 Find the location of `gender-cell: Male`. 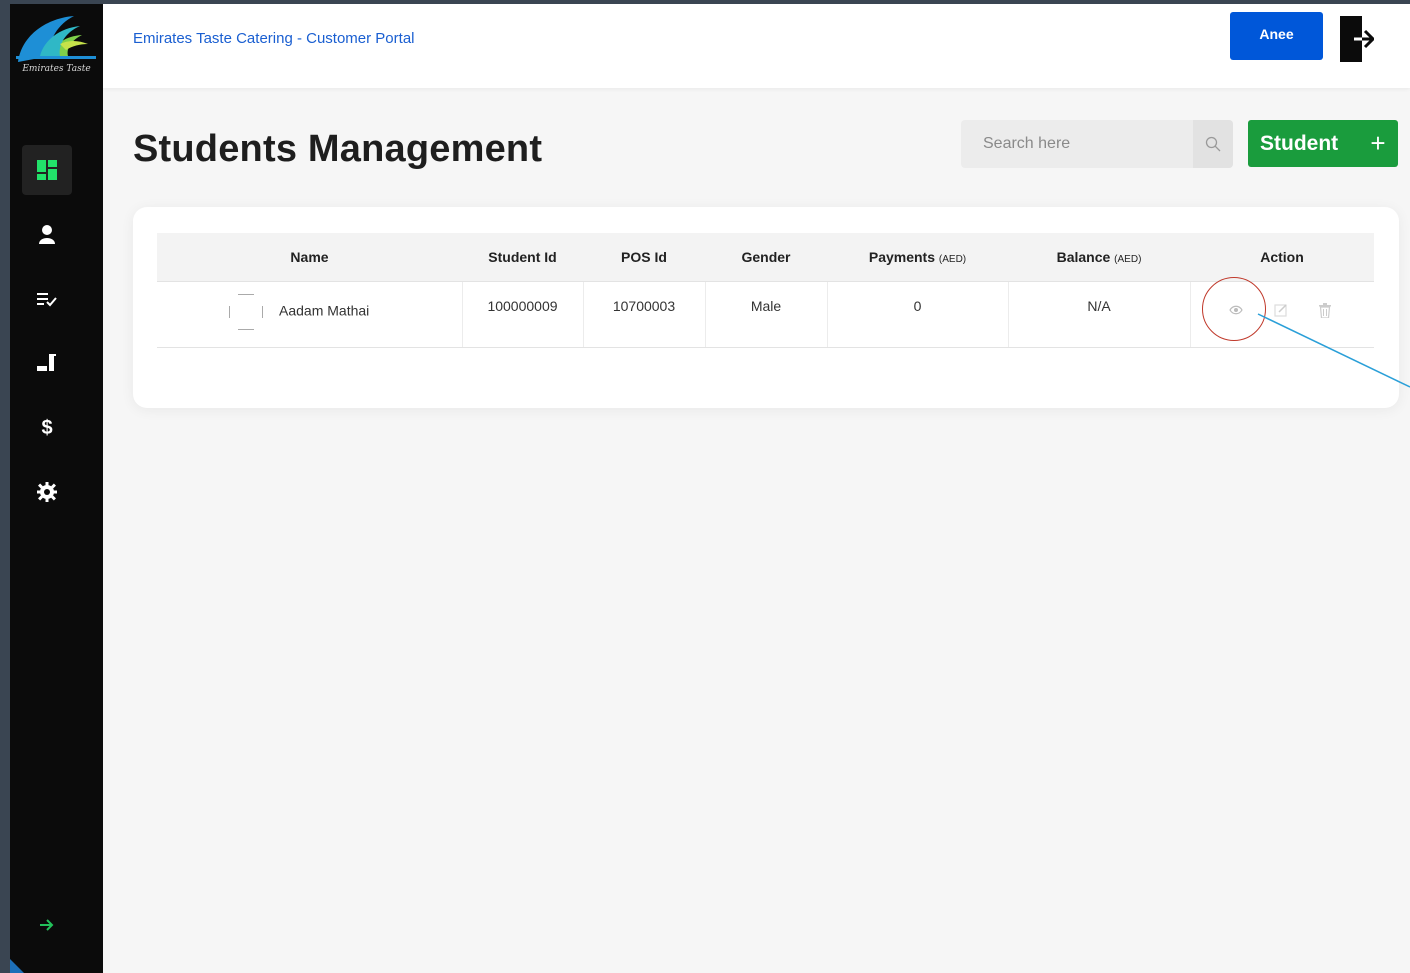

gender-cell: Male is located at coordinates (766, 314).